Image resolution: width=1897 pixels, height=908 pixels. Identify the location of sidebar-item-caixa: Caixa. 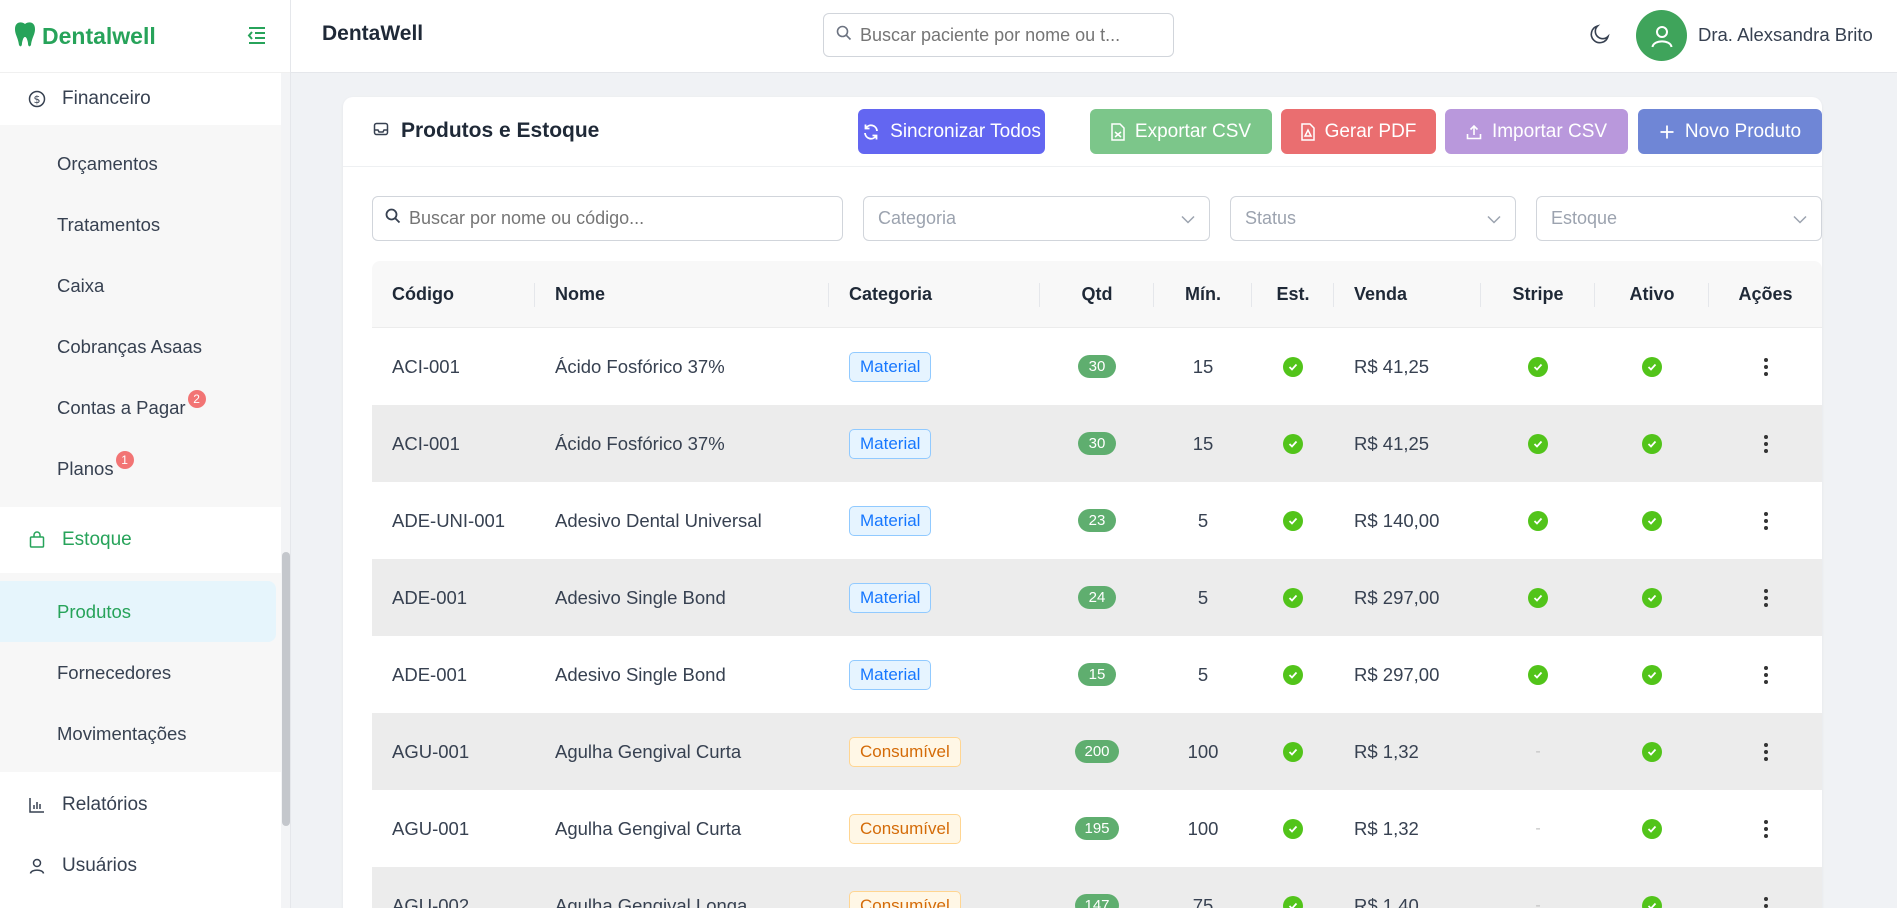
(140, 285).